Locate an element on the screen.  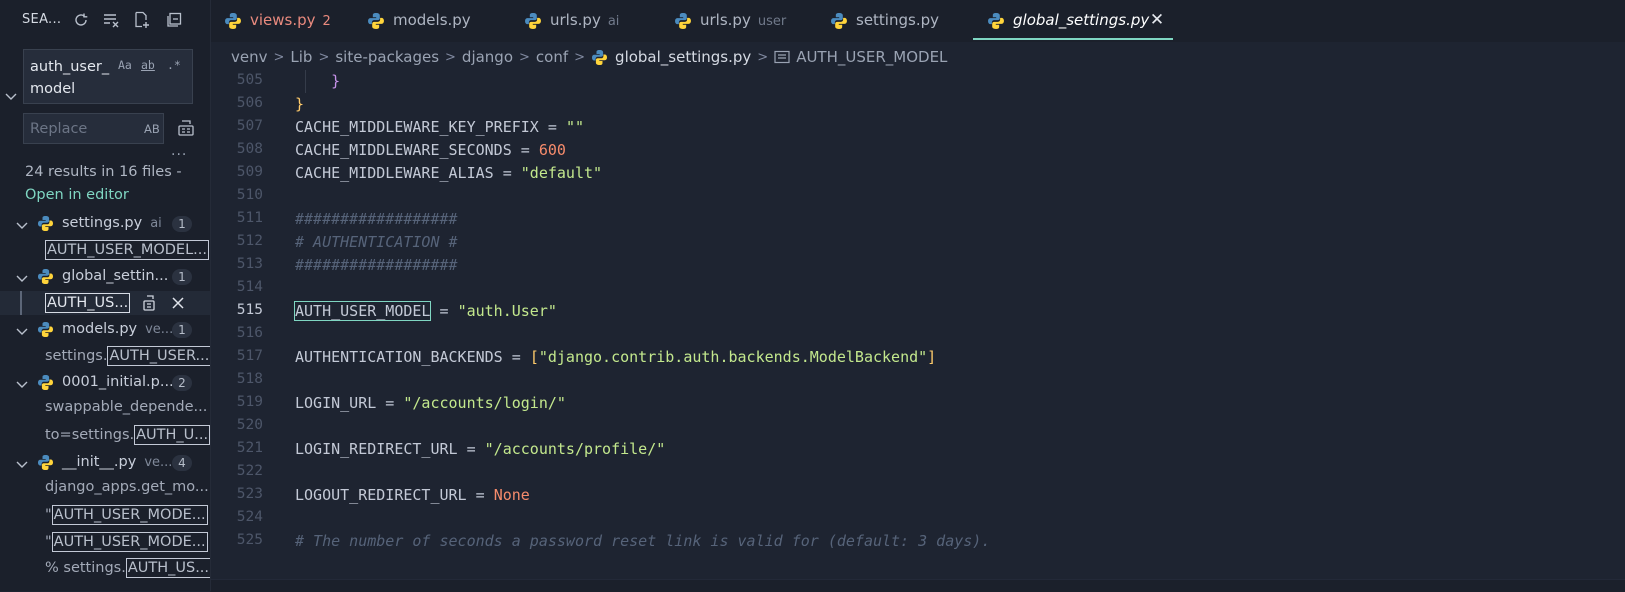
breadcrumb-item: venv is located at coordinates (249, 57).